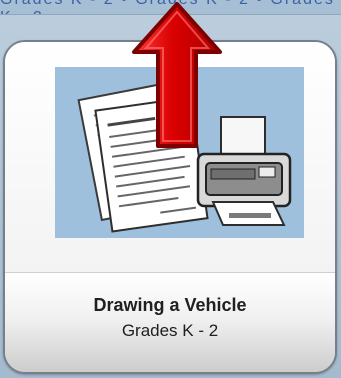 The height and width of the screenshot is (378, 341). What do you see at coordinates (177, 75) in the screenshot?
I see `red-up-arrow-icon` at bounding box center [177, 75].